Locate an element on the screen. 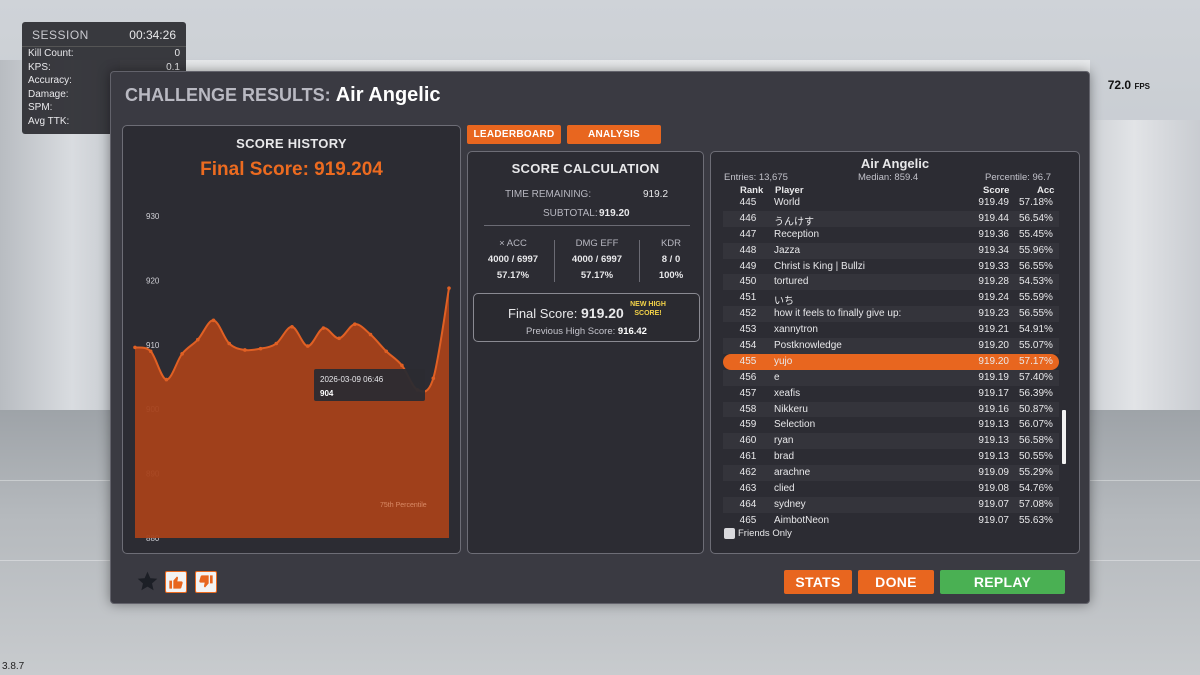 The image size is (1200, 675). stat-kdr-percent: 100% is located at coordinates (671, 275).